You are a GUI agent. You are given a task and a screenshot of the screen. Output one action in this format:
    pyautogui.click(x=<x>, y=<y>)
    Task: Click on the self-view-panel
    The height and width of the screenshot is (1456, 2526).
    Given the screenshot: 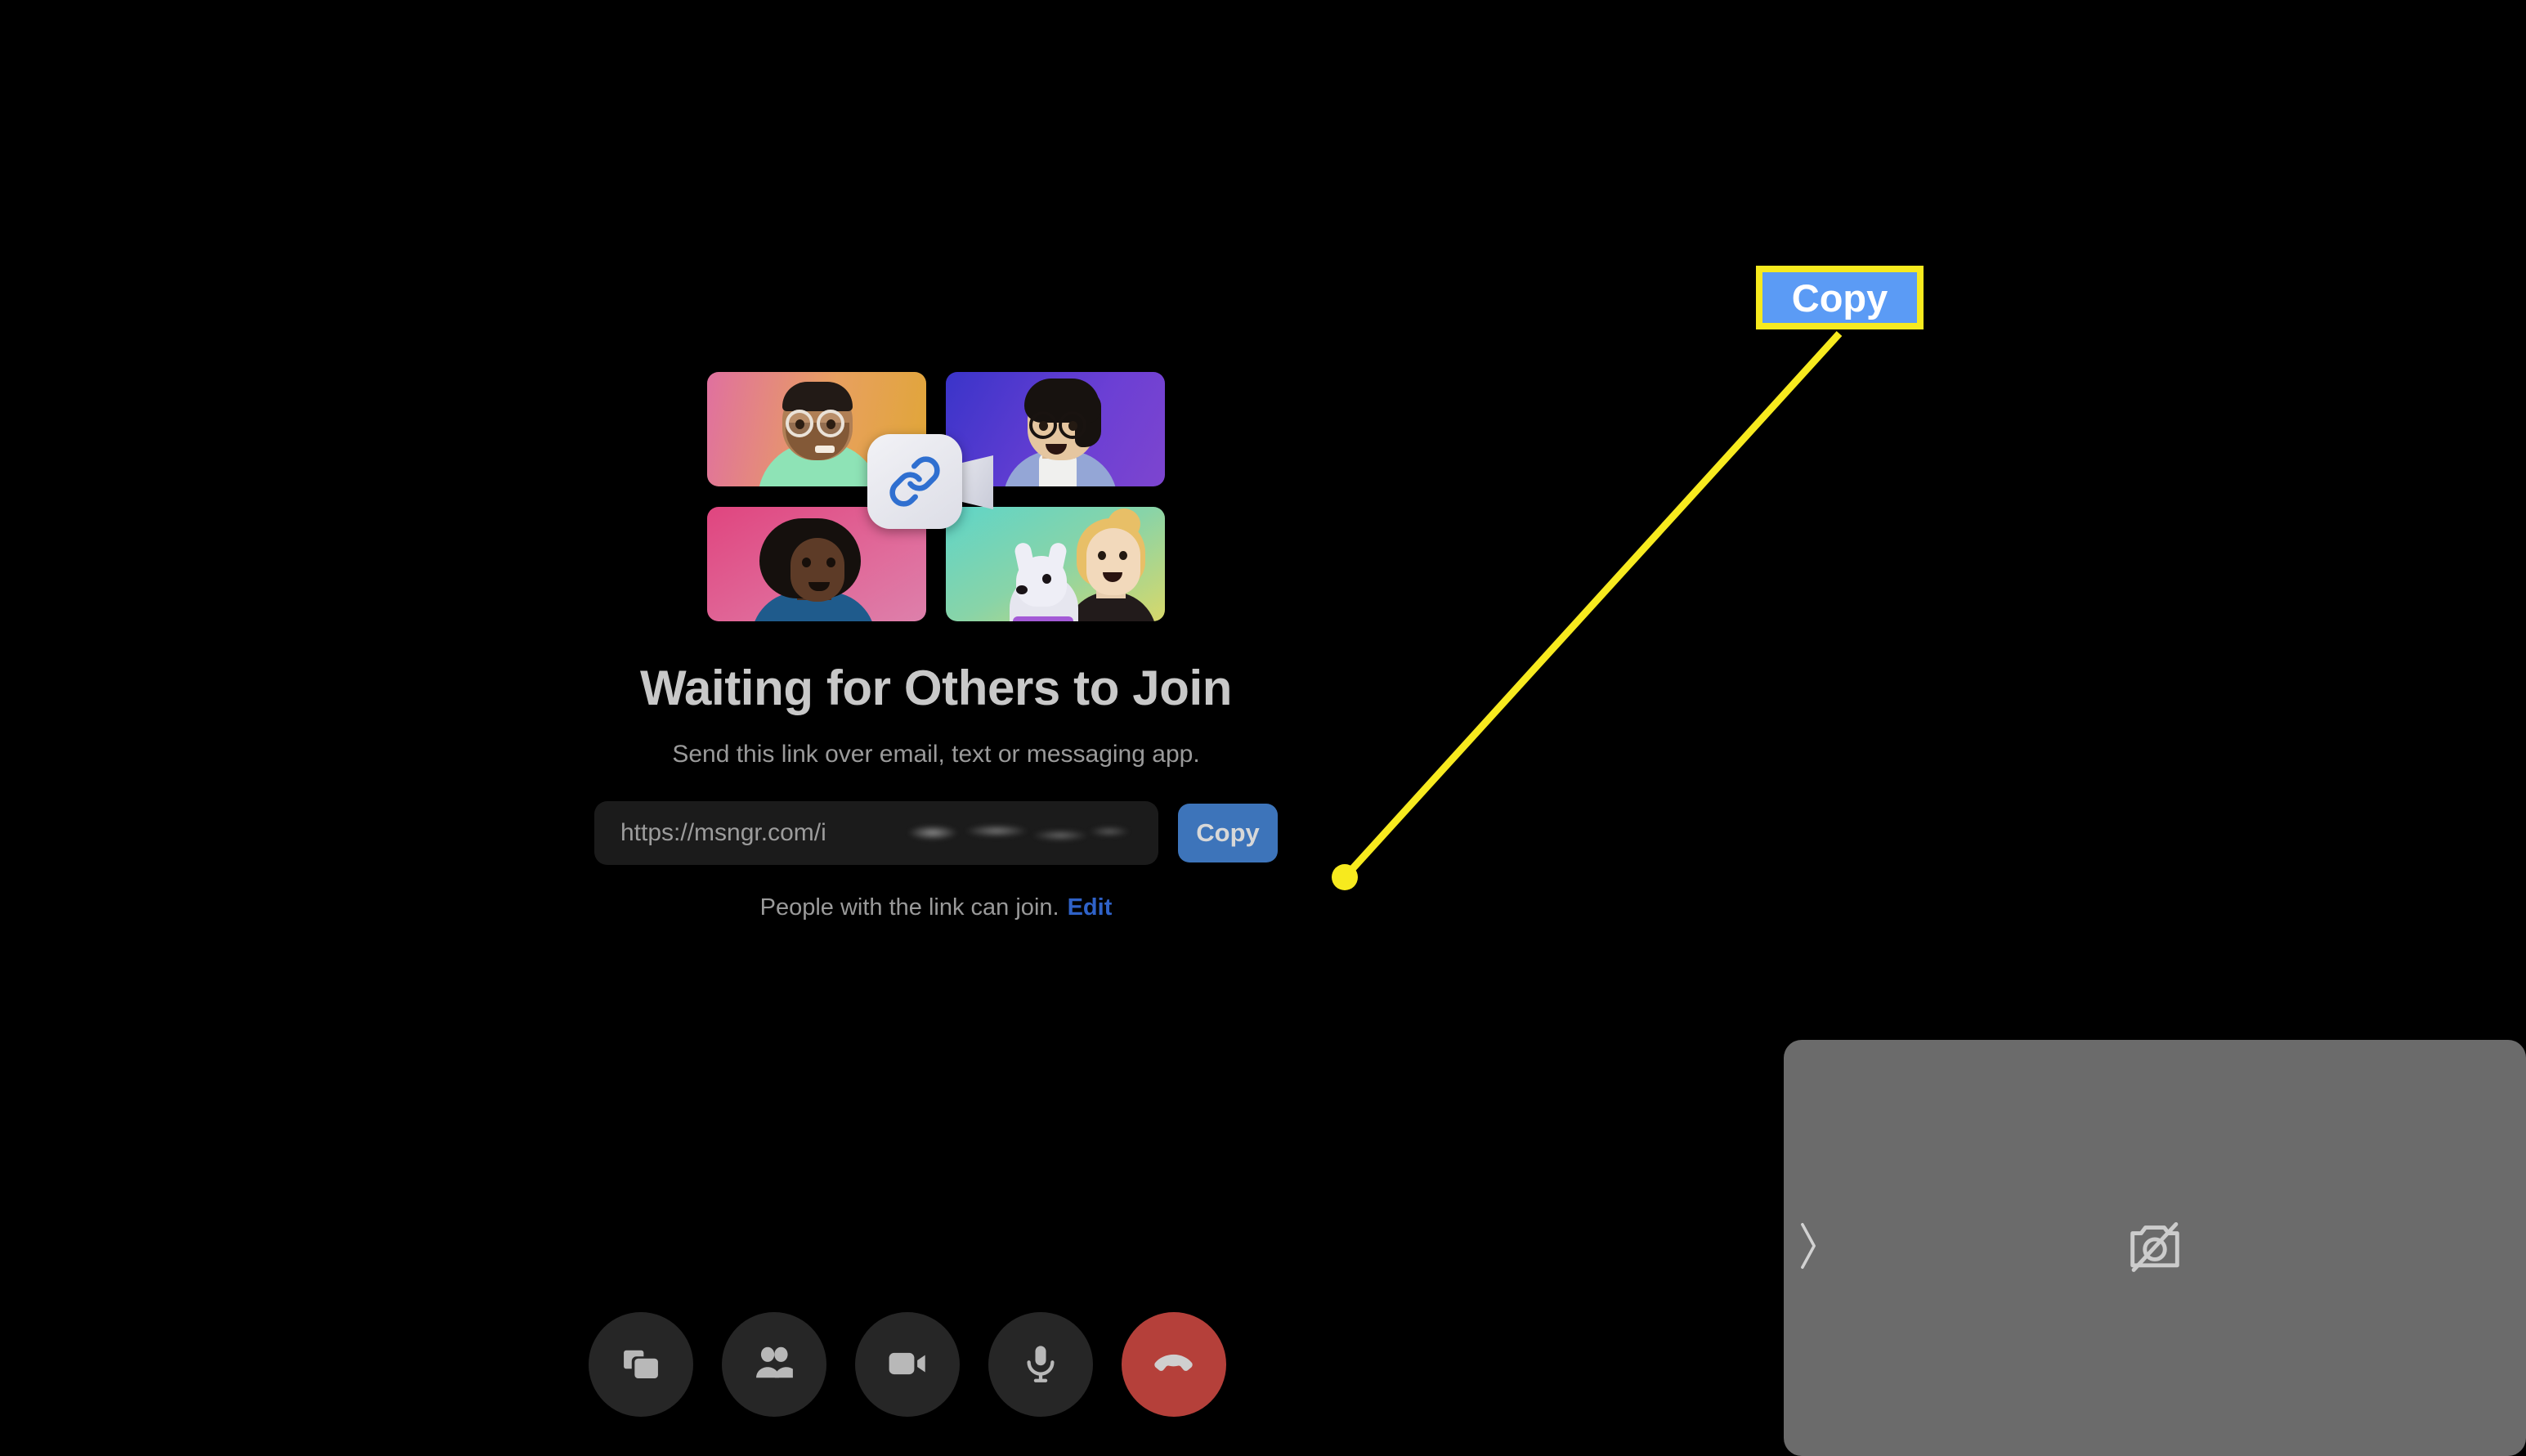 What is the action you would take?
    pyautogui.click(x=2155, y=1248)
    